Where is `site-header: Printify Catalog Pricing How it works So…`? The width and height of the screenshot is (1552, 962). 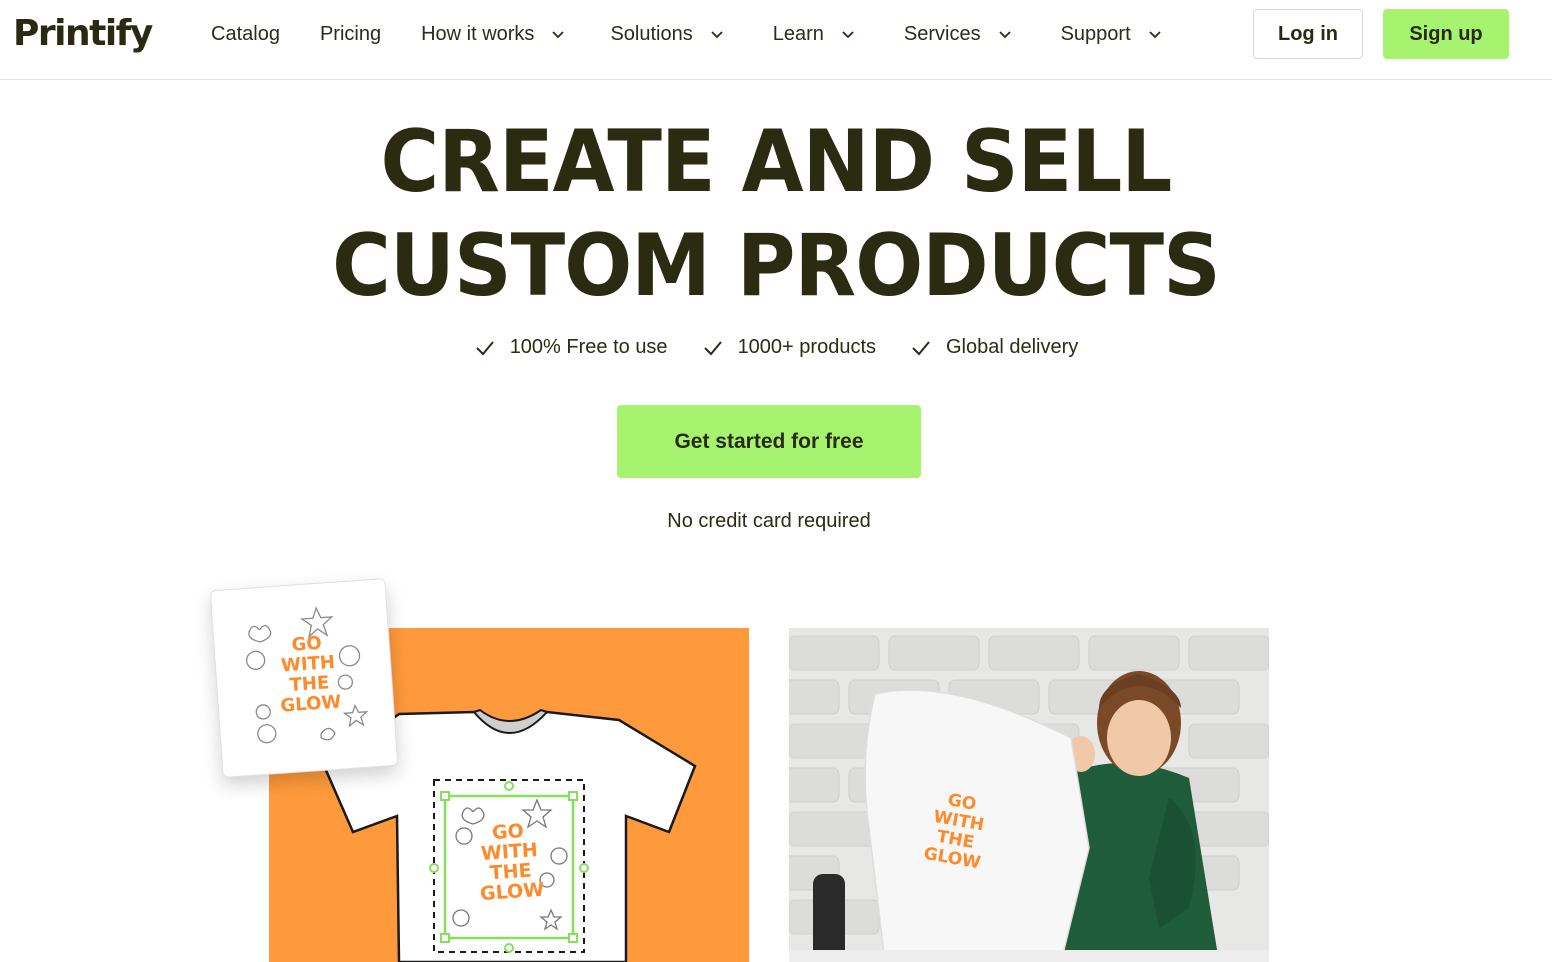
site-header: Printify Catalog Pricing How it works So… is located at coordinates (776, 40).